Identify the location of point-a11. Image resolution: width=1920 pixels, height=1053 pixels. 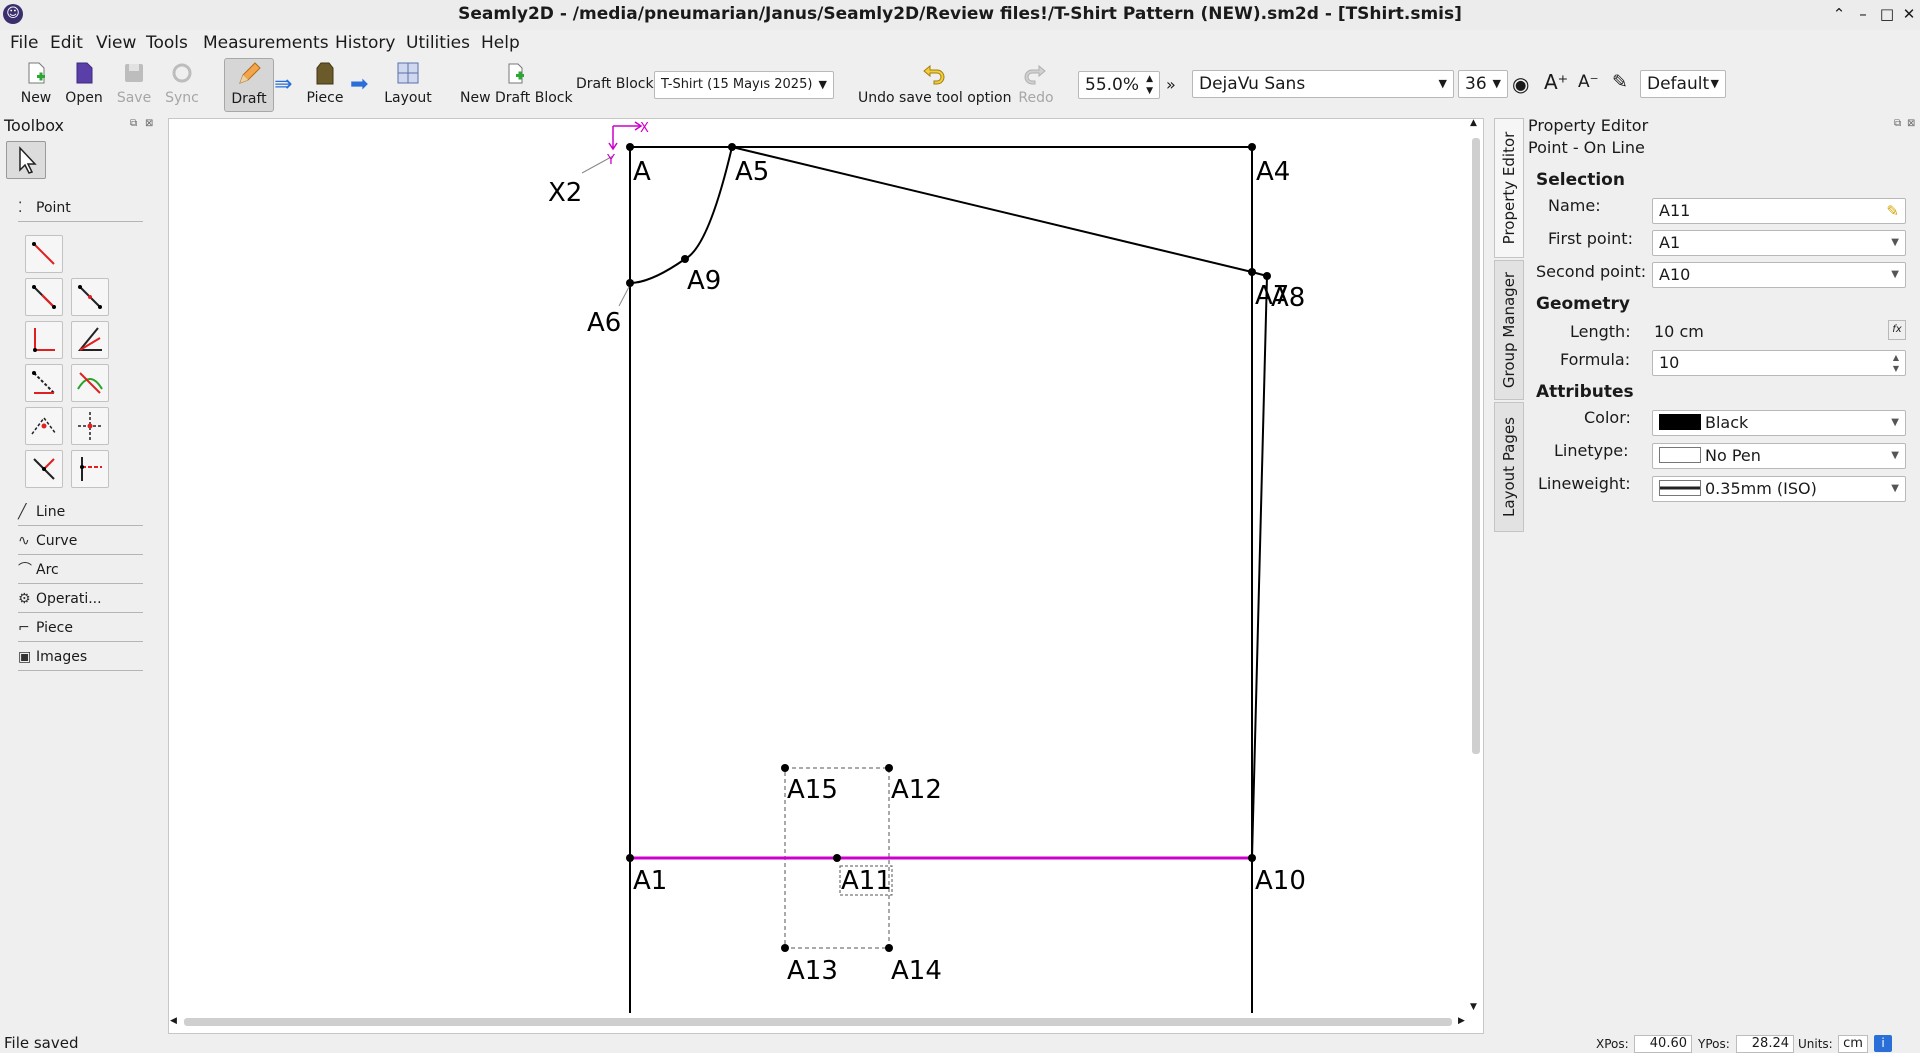
(837, 858).